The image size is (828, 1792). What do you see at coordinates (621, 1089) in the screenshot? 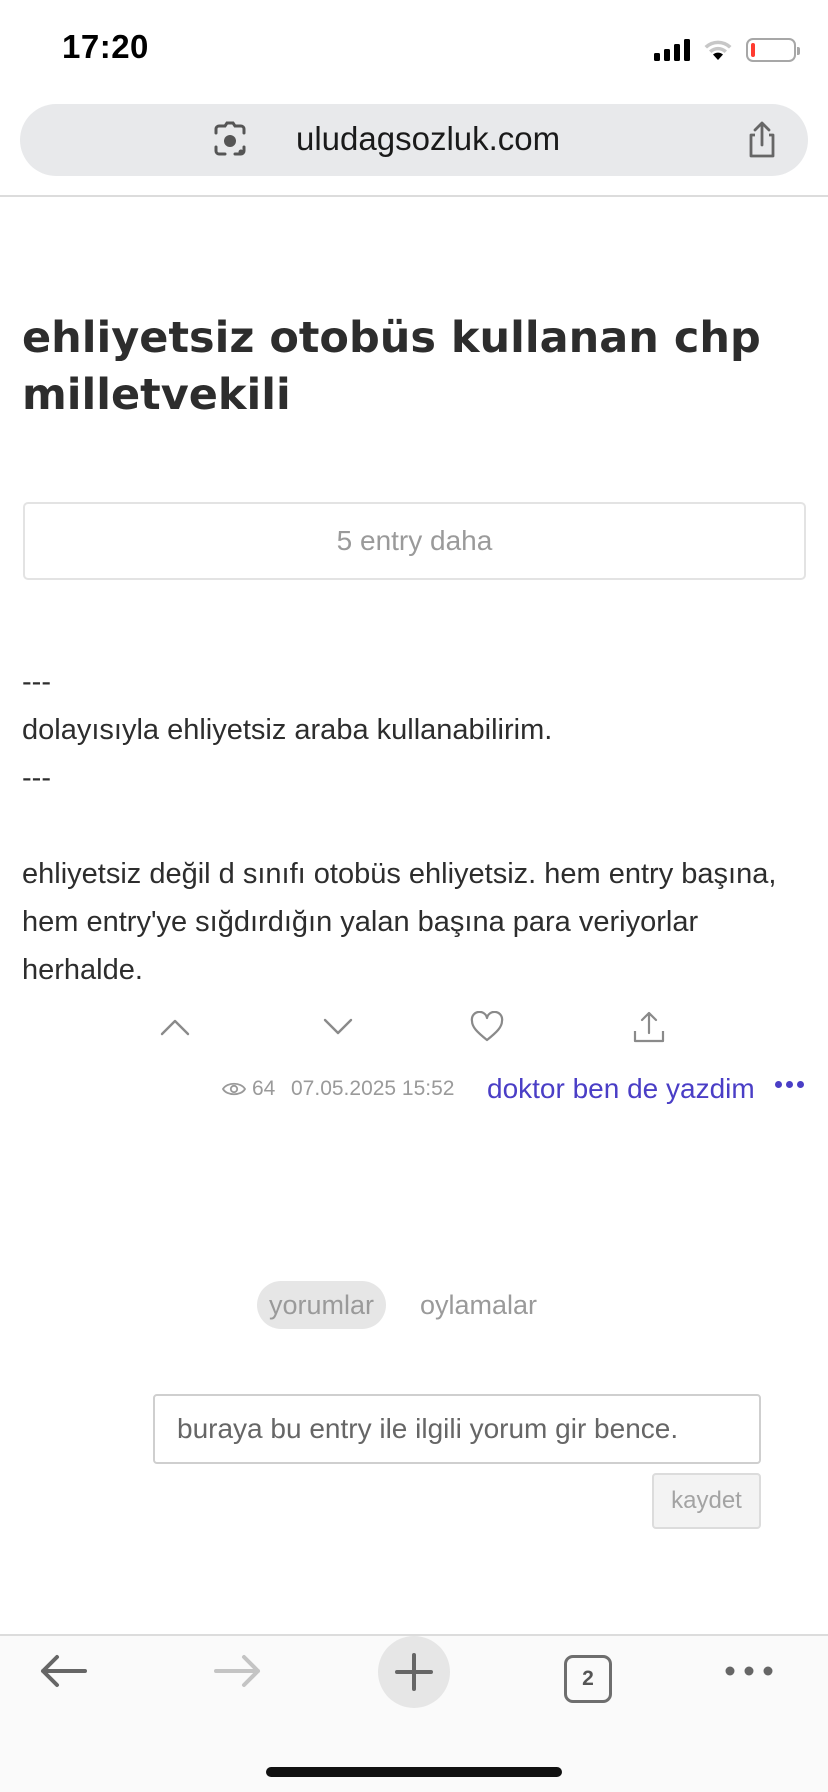
I see `author-link: doktor ben de yazdim` at bounding box center [621, 1089].